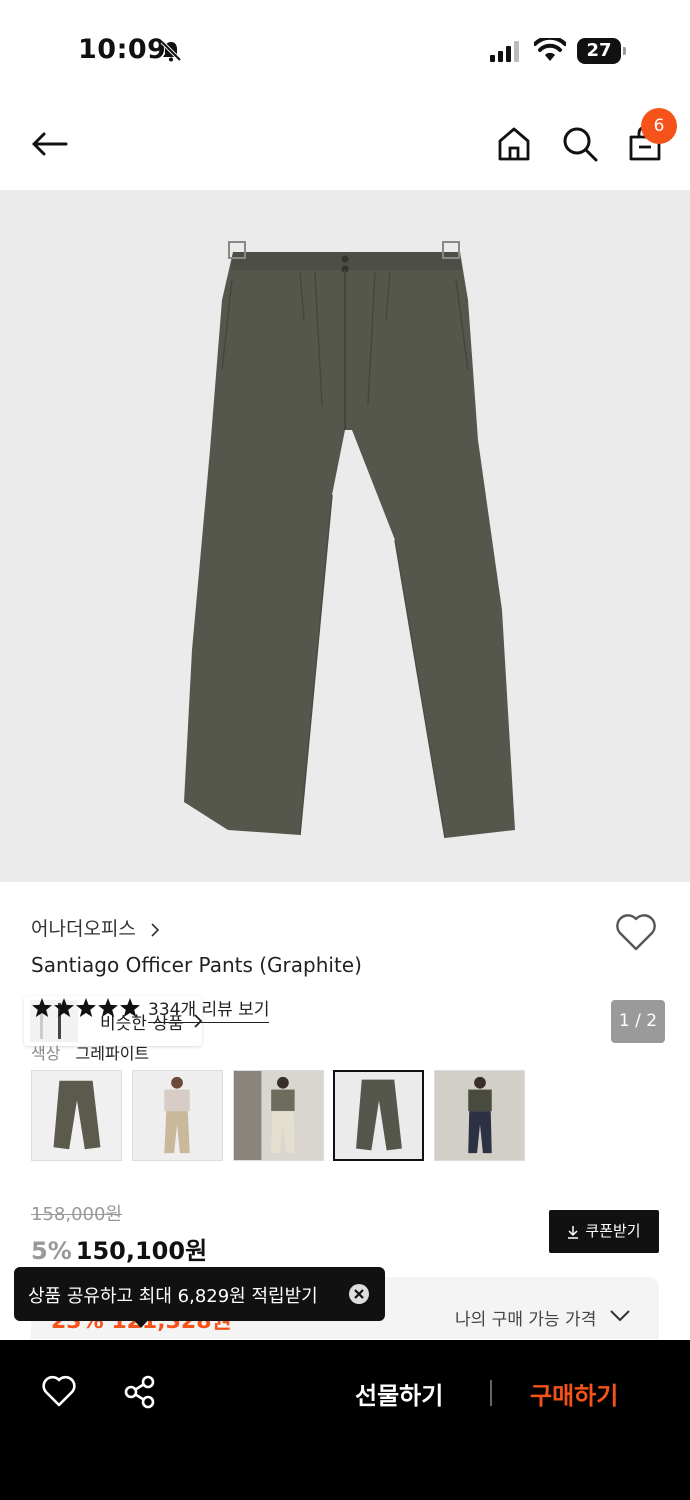 This screenshot has width=690, height=1500. Describe the element at coordinates (173, 1296) in the screenshot. I see `share-reward-text: 상품 공유하고 최대 6,829원 적립받기` at that location.